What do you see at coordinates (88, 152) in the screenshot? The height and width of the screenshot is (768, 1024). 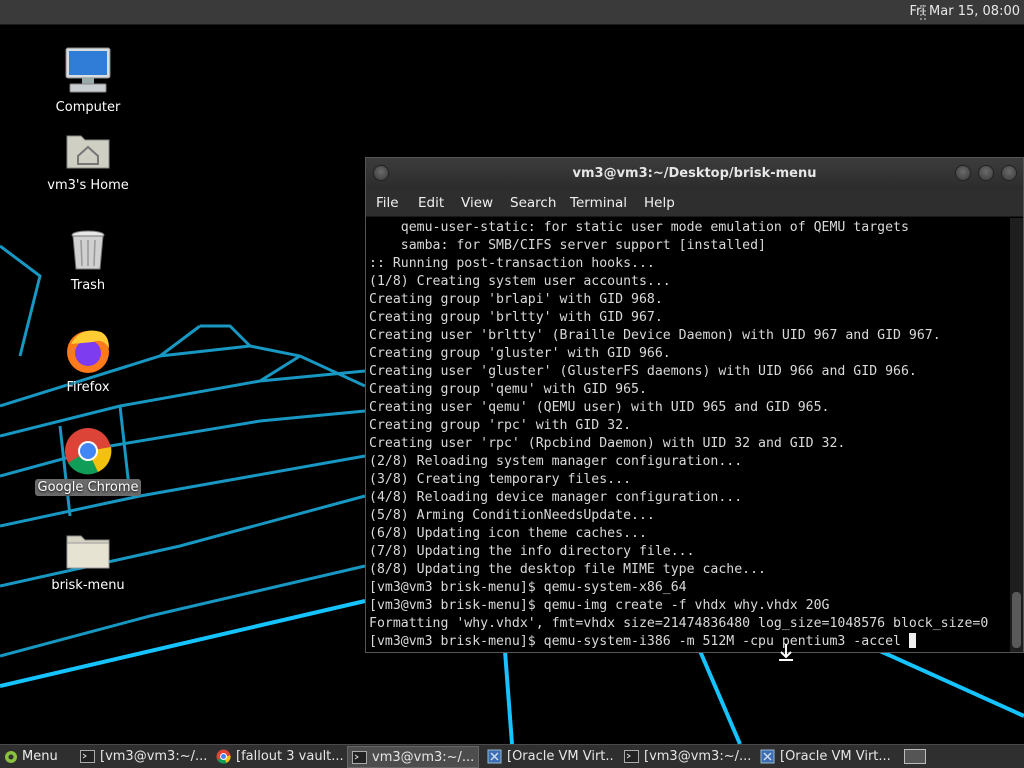 I see `home-folder-icon` at bounding box center [88, 152].